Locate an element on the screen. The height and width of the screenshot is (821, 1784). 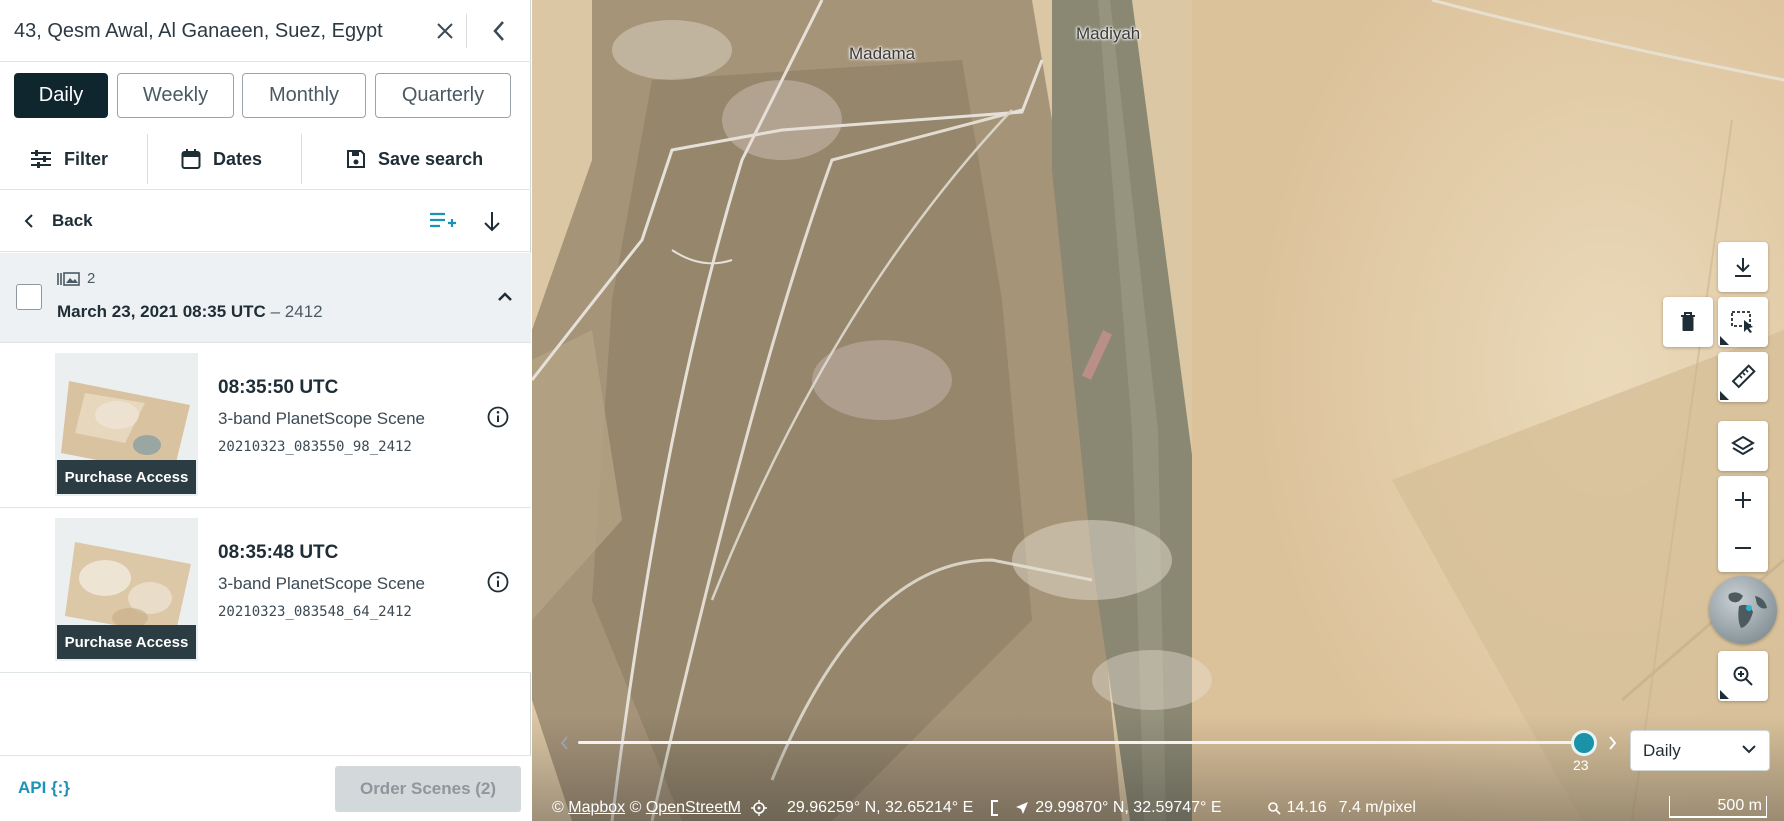
save-icon is located at coordinates (356, 159).